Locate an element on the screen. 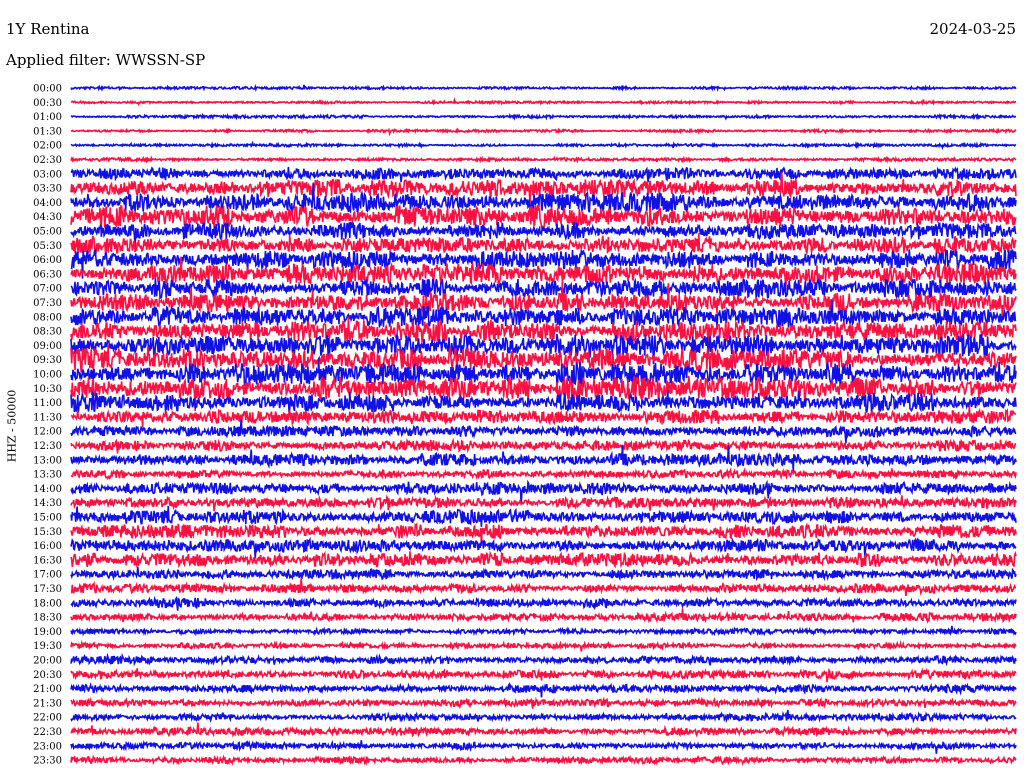 The width and height of the screenshot is (1024, 780). time-tick-1830: 18:30 is located at coordinates (47, 618).